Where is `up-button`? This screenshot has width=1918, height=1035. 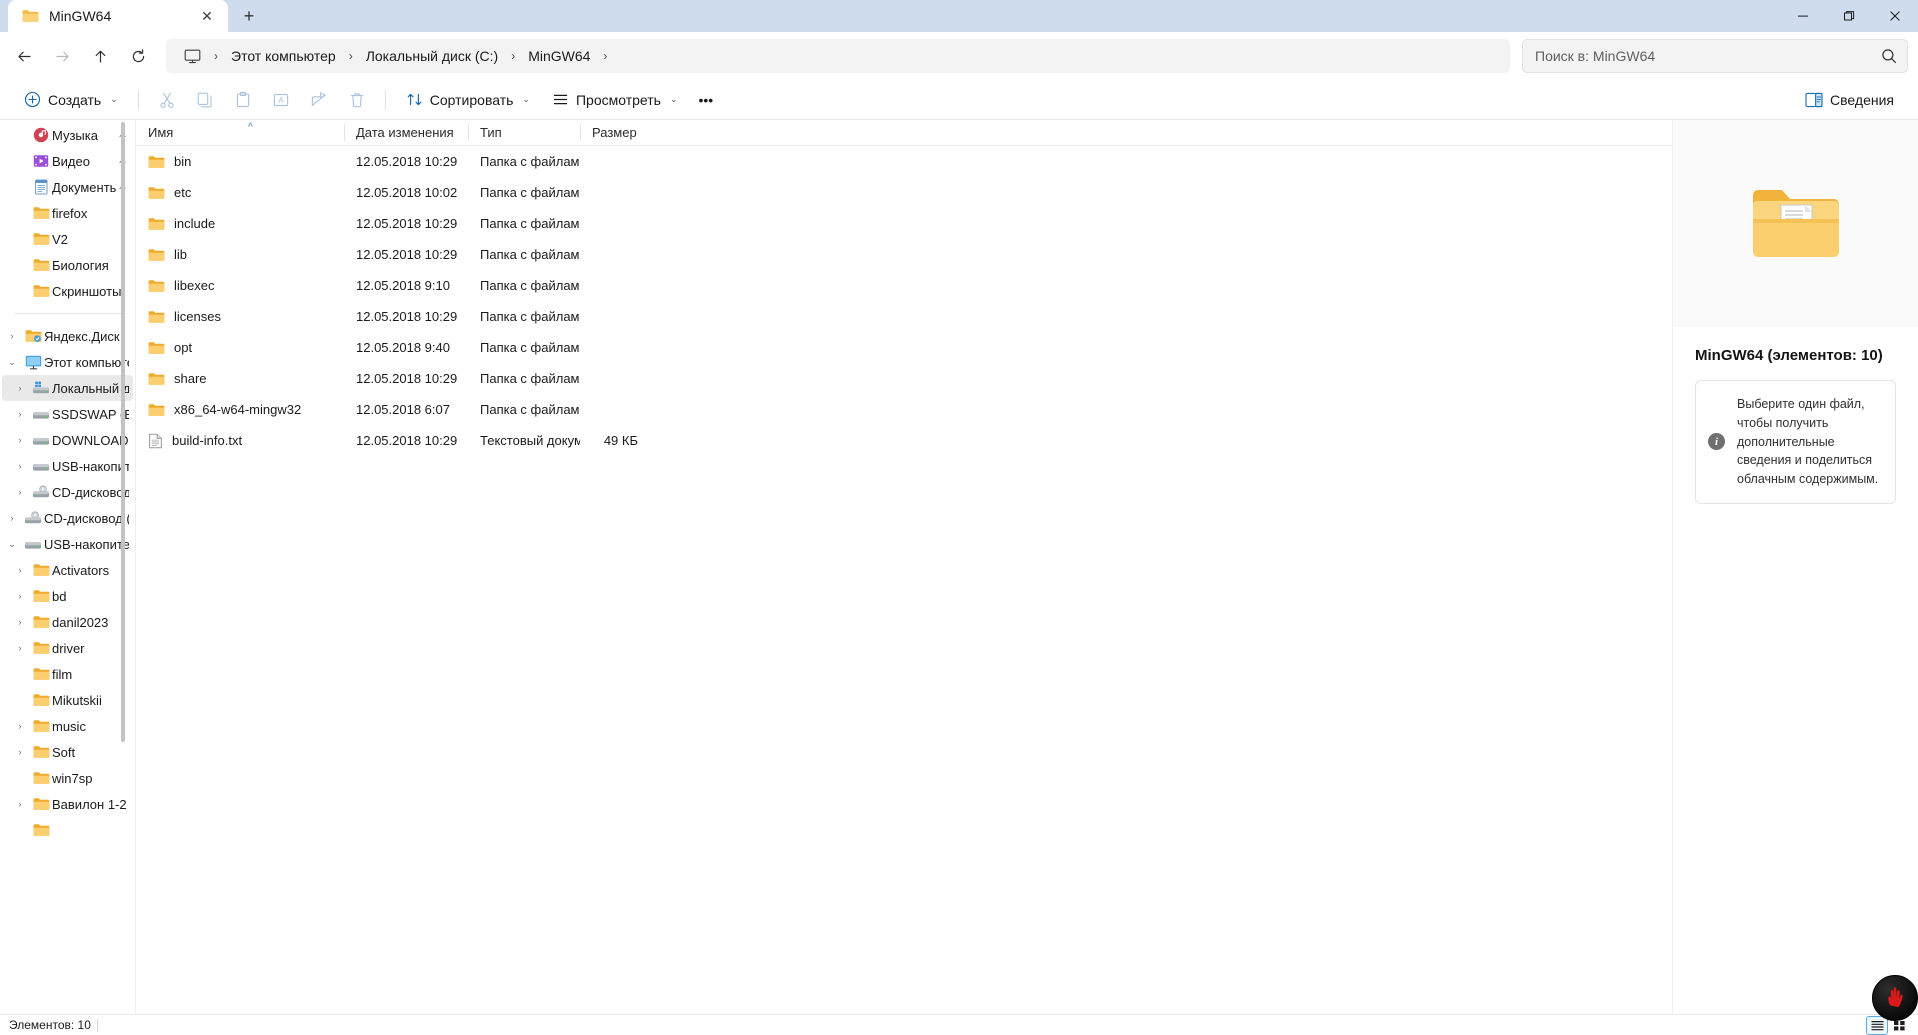 up-button is located at coordinates (100, 56).